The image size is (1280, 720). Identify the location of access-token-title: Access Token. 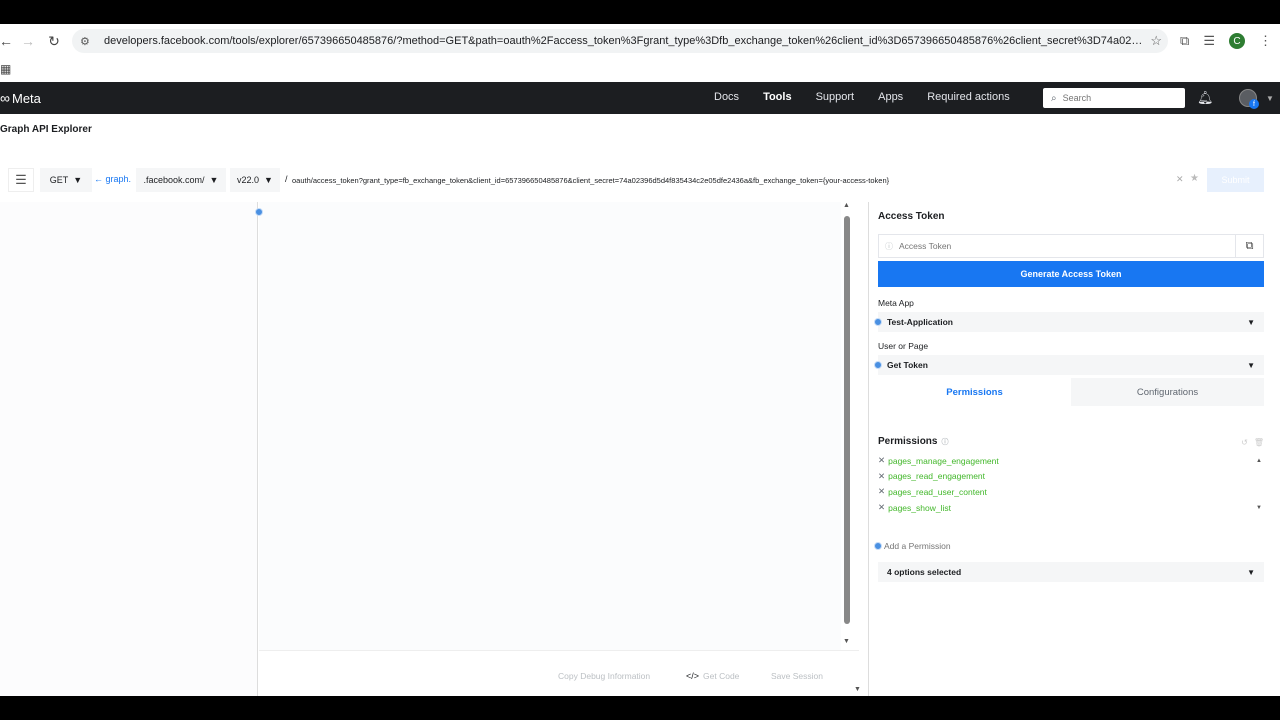
(911, 216).